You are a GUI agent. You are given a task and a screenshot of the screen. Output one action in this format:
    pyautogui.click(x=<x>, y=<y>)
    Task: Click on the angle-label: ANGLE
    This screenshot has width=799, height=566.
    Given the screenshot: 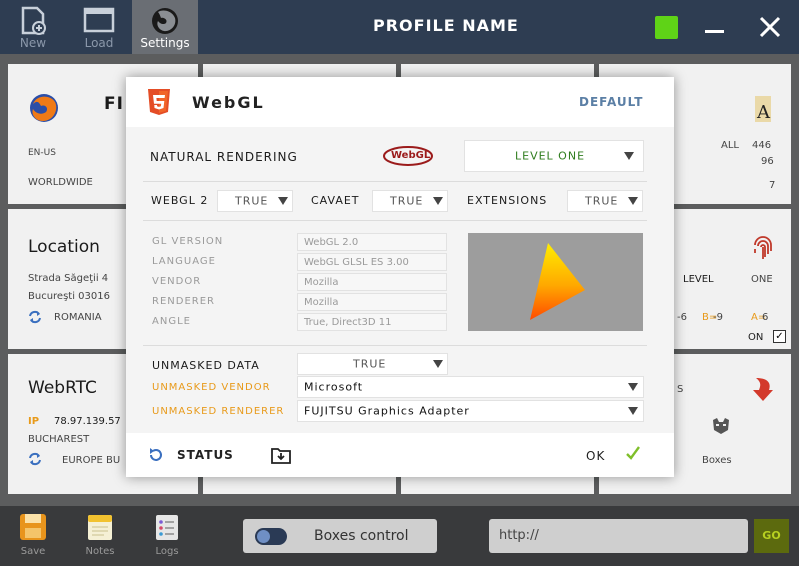 What is the action you would take?
    pyautogui.click(x=171, y=321)
    